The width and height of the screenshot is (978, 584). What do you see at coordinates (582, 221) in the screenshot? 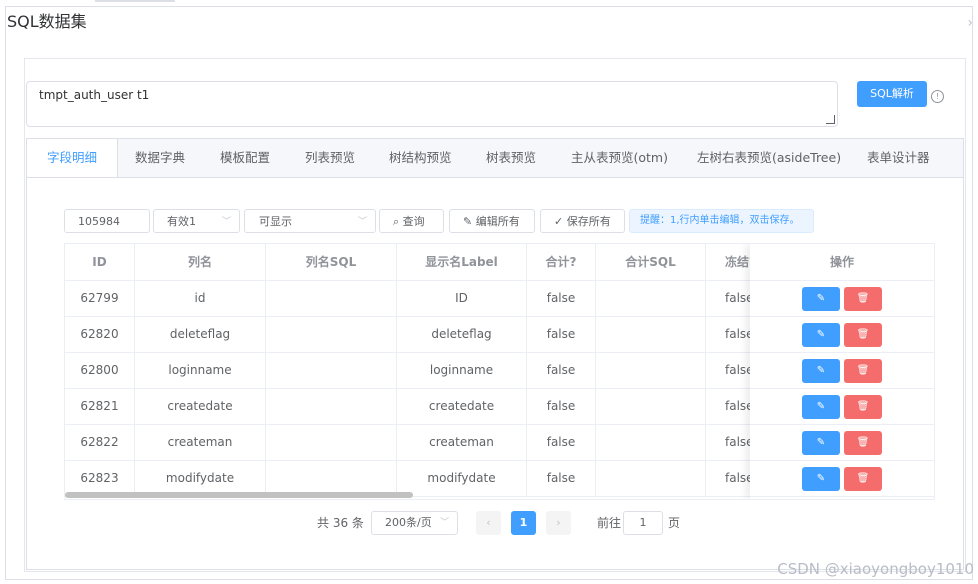
I see `save-all-button: ✓ 保存所有` at bounding box center [582, 221].